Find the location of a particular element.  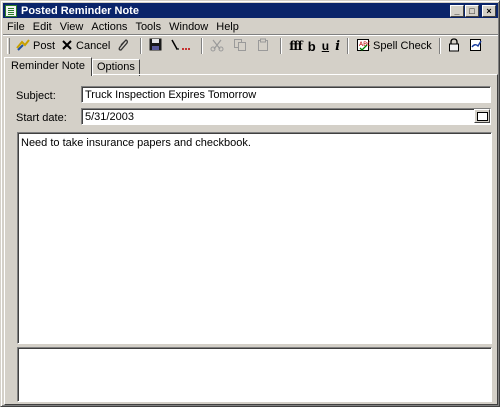

start-date-field: 5/31/2003 is located at coordinates (286, 116).